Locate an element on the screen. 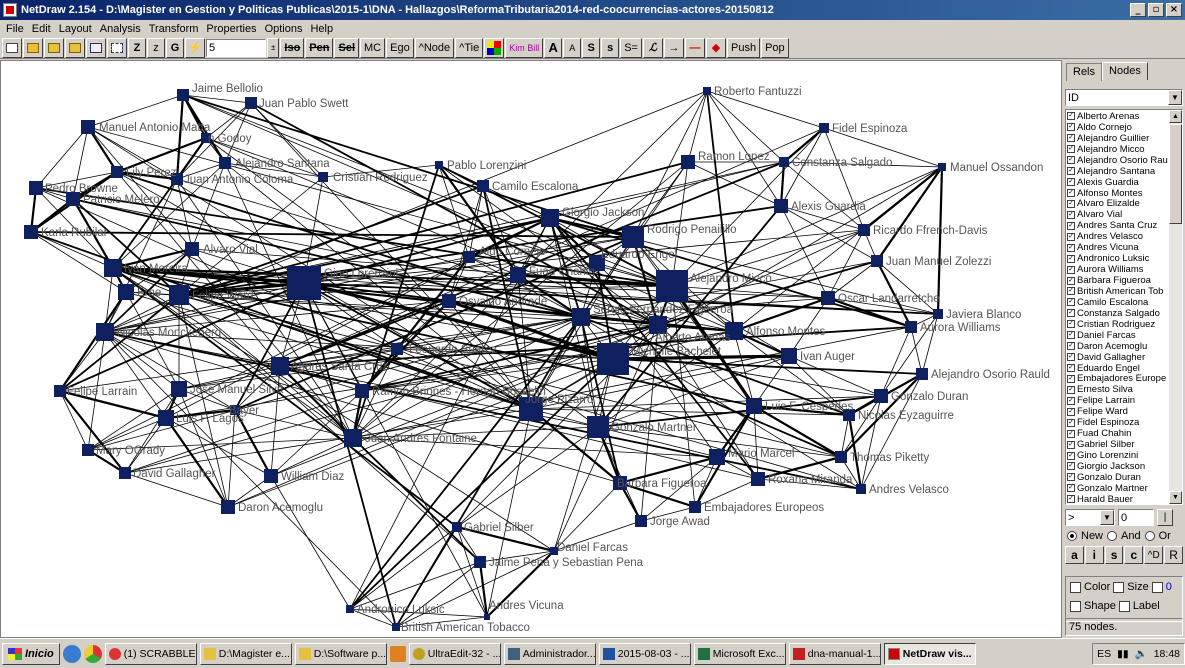 This screenshot has height=668, width=1185. node-label: Juan Manuel Zolezzi is located at coordinates (938, 262).